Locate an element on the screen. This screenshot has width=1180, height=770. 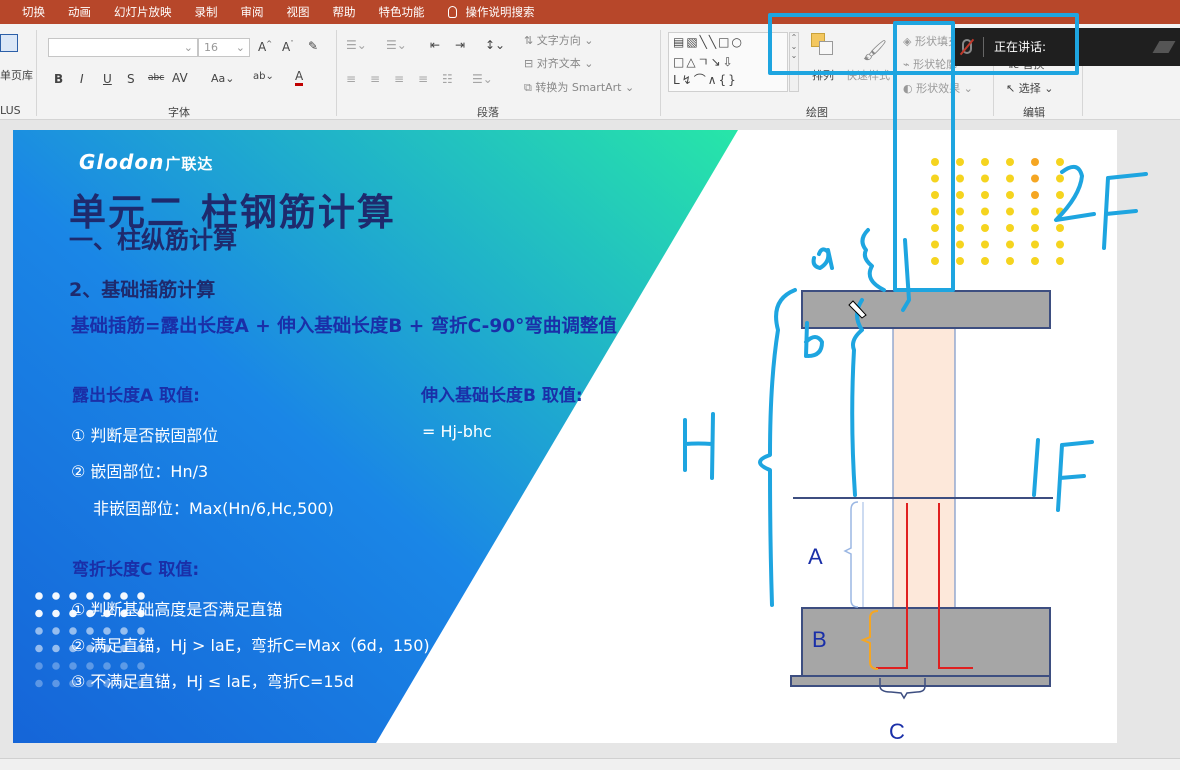
shapes-gallery-scroll: ⌃ ⌄ ⌄ is located at coordinates (794, 62).